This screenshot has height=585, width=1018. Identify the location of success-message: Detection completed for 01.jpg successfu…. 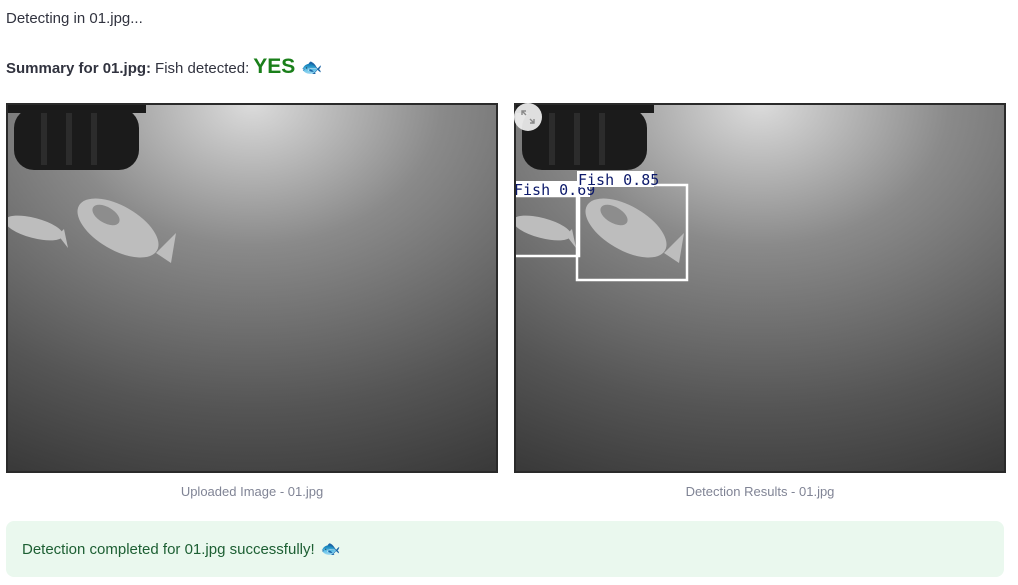
(168, 549).